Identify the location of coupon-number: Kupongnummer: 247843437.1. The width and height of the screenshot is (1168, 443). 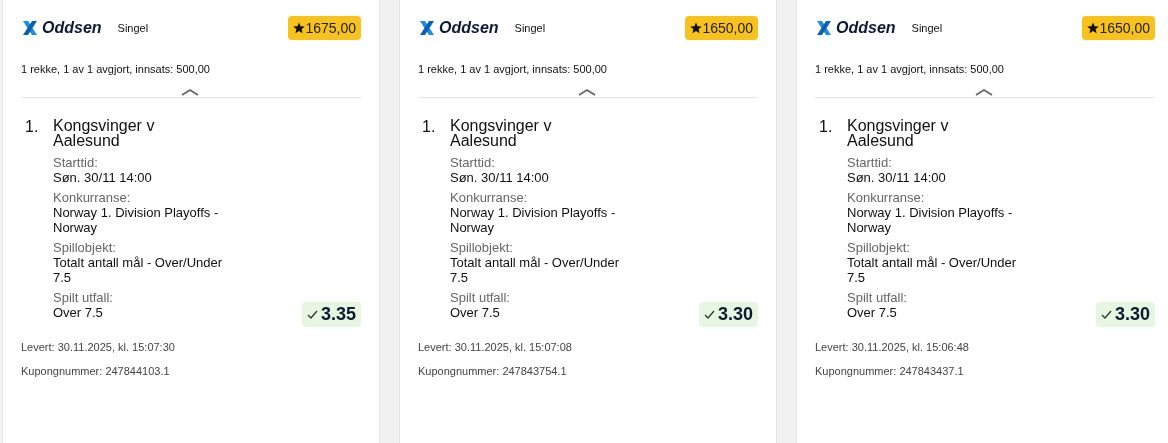
(890, 371).